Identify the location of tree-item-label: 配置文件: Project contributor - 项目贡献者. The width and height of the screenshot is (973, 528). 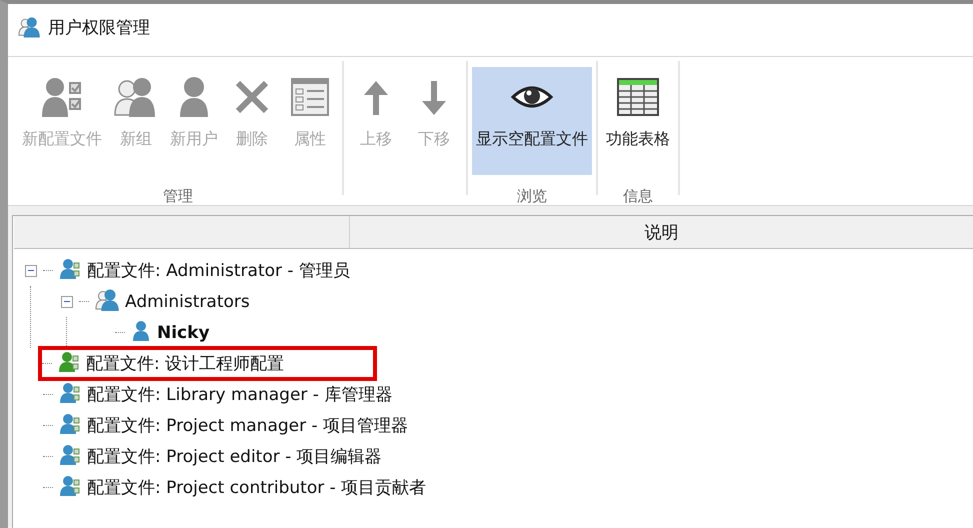
(256, 488).